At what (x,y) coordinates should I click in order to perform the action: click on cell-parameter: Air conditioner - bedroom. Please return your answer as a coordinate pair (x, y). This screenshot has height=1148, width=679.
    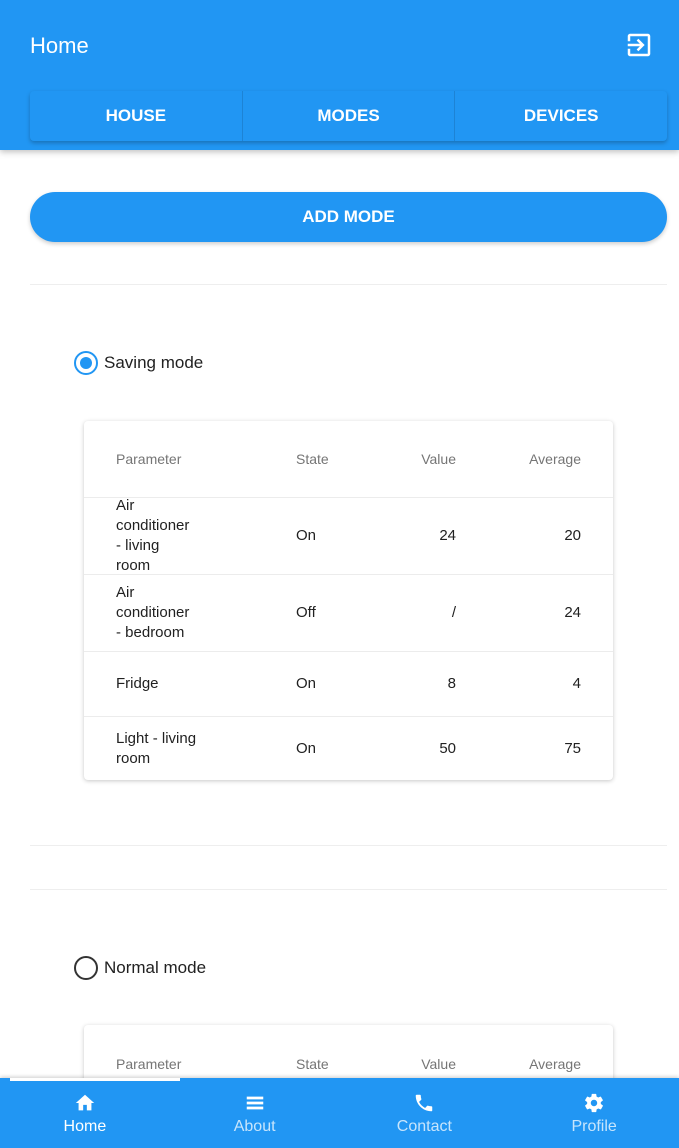
    Looking at the image, I should click on (153, 612).